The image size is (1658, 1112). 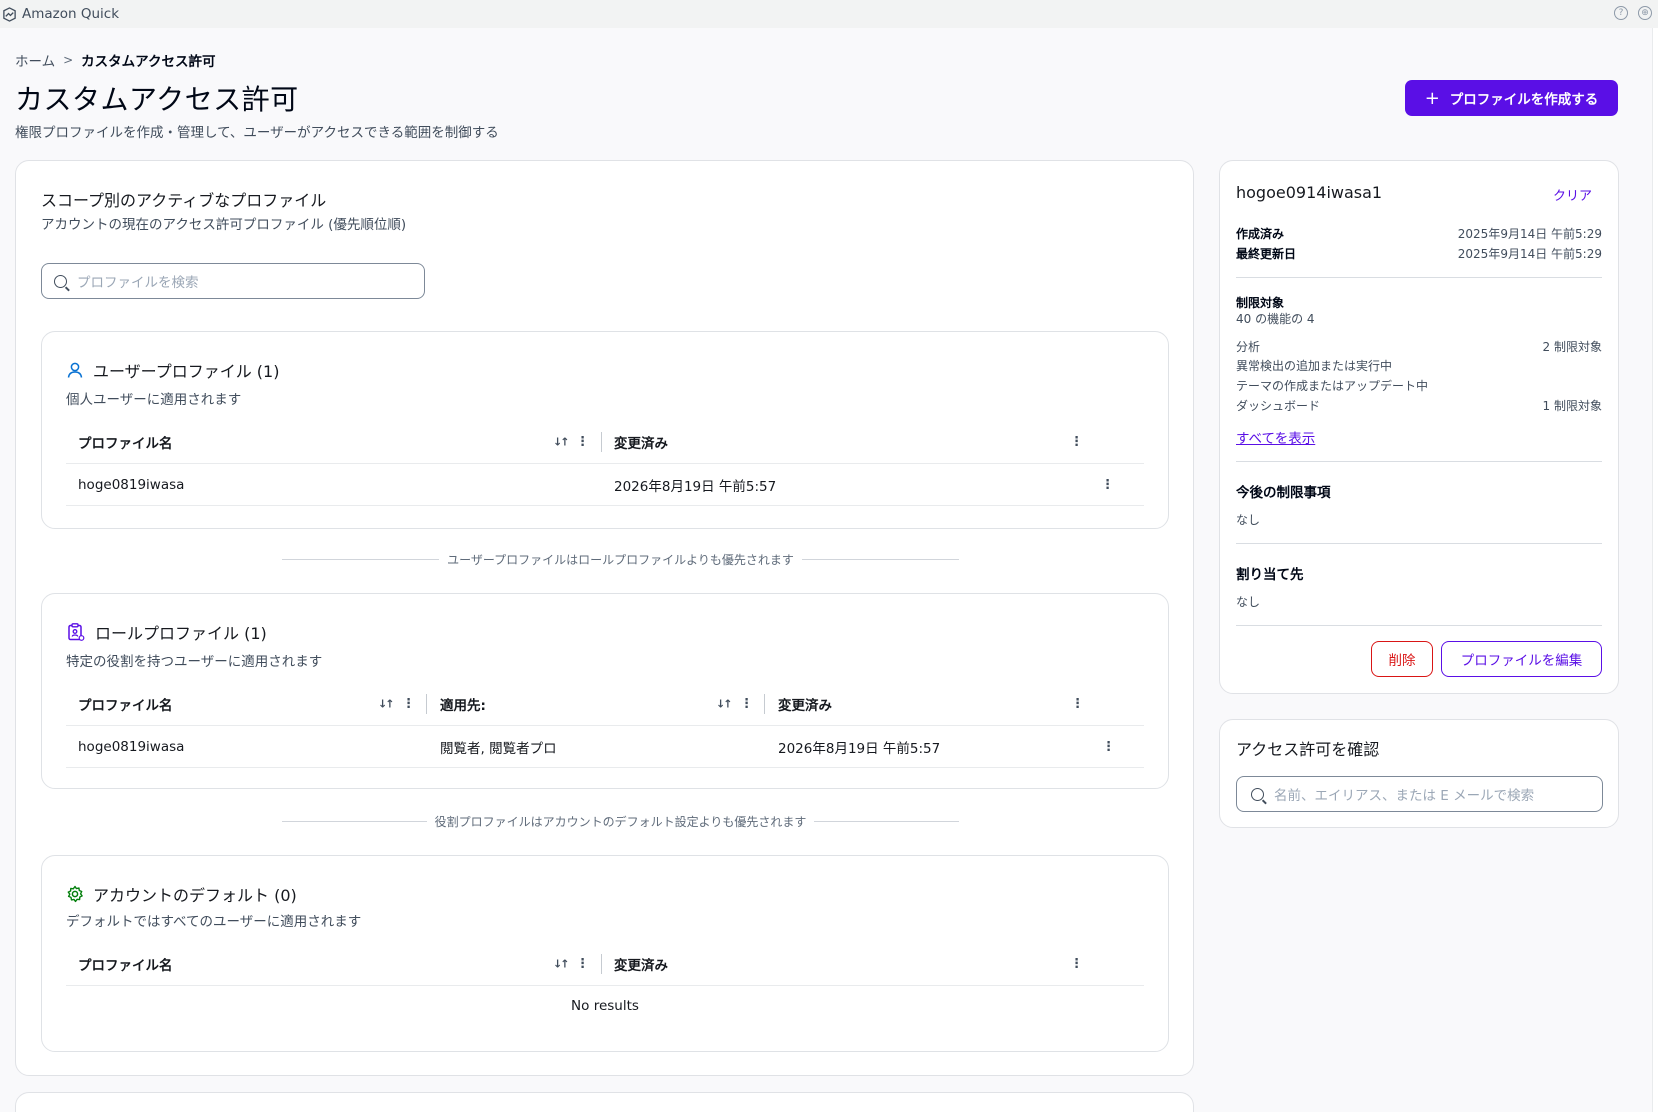 I want to click on profile-search-input: プロファイルを検索, so click(x=233, y=281).